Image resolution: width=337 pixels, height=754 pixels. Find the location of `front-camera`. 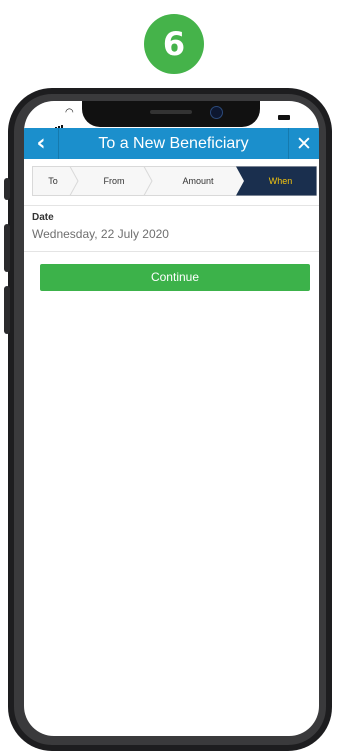

front-camera is located at coordinates (216, 112).